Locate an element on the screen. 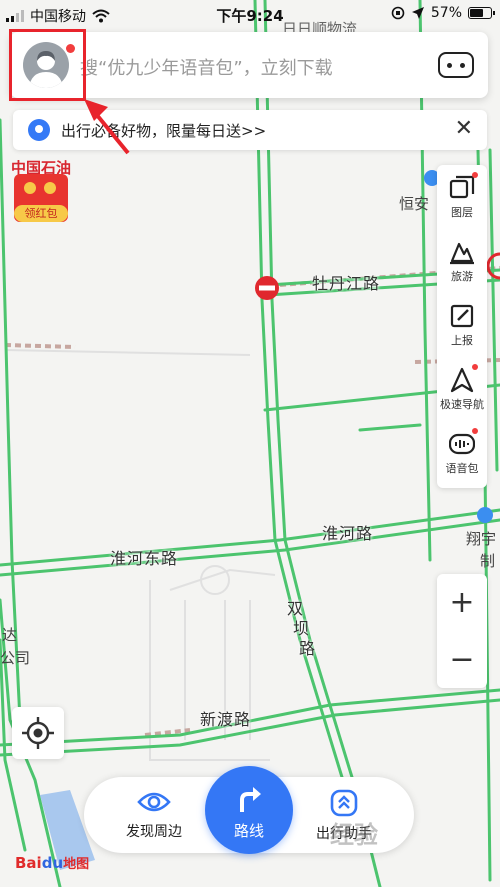 This screenshot has height=887, width=500. route-label: 路线 is located at coordinates (248, 831).